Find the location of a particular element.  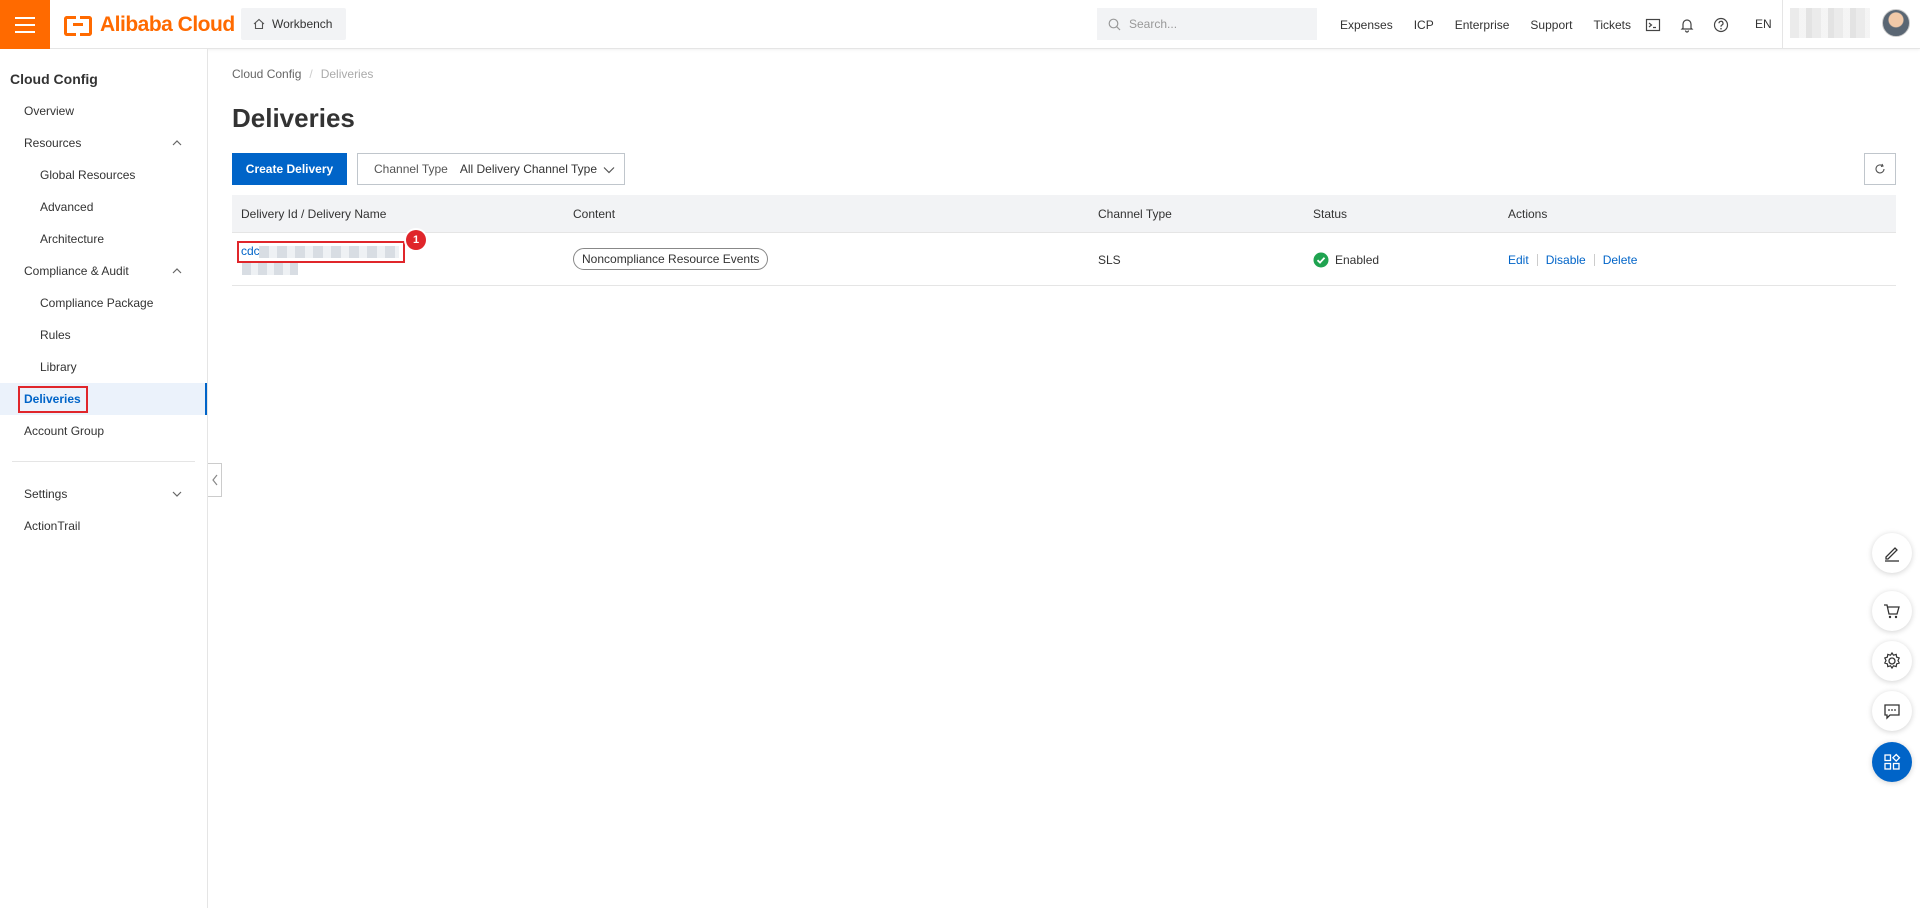

sidebar-title: Cloud Config is located at coordinates (54, 79).